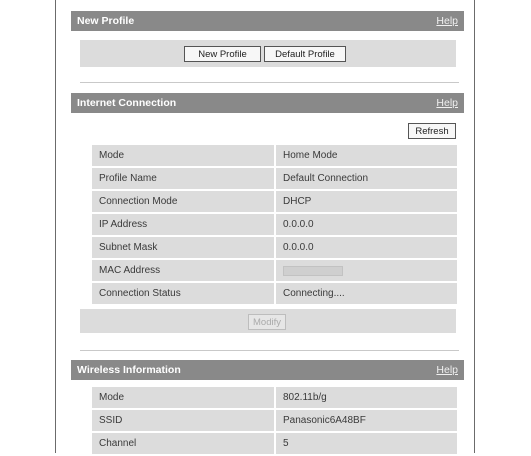 Image resolution: width=531 pixels, height=456 pixels. I want to click on table-row: IP Address 0.0.0.0, so click(274, 224).